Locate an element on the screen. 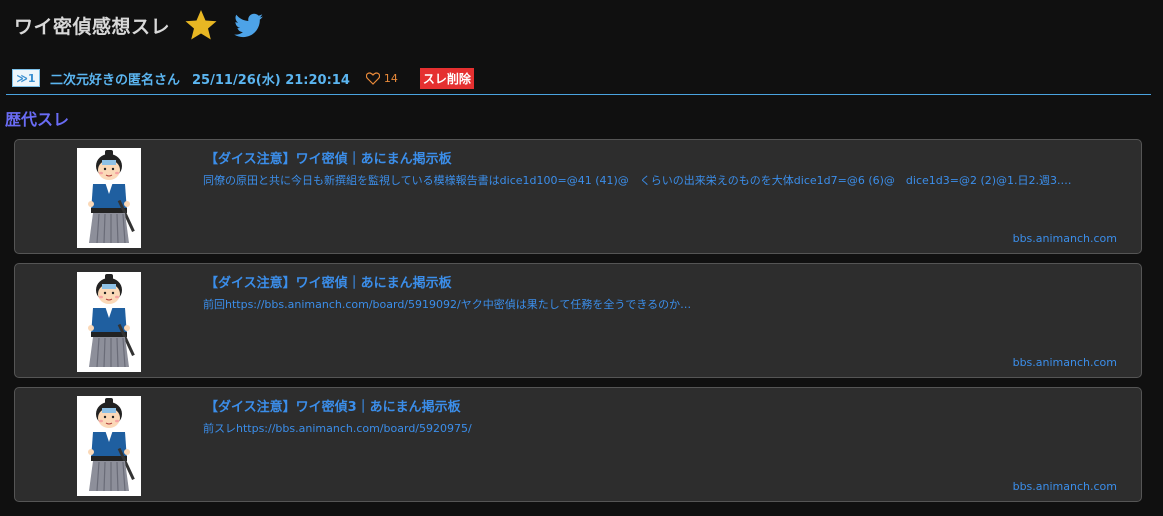  divider is located at coordinates (578, 94).